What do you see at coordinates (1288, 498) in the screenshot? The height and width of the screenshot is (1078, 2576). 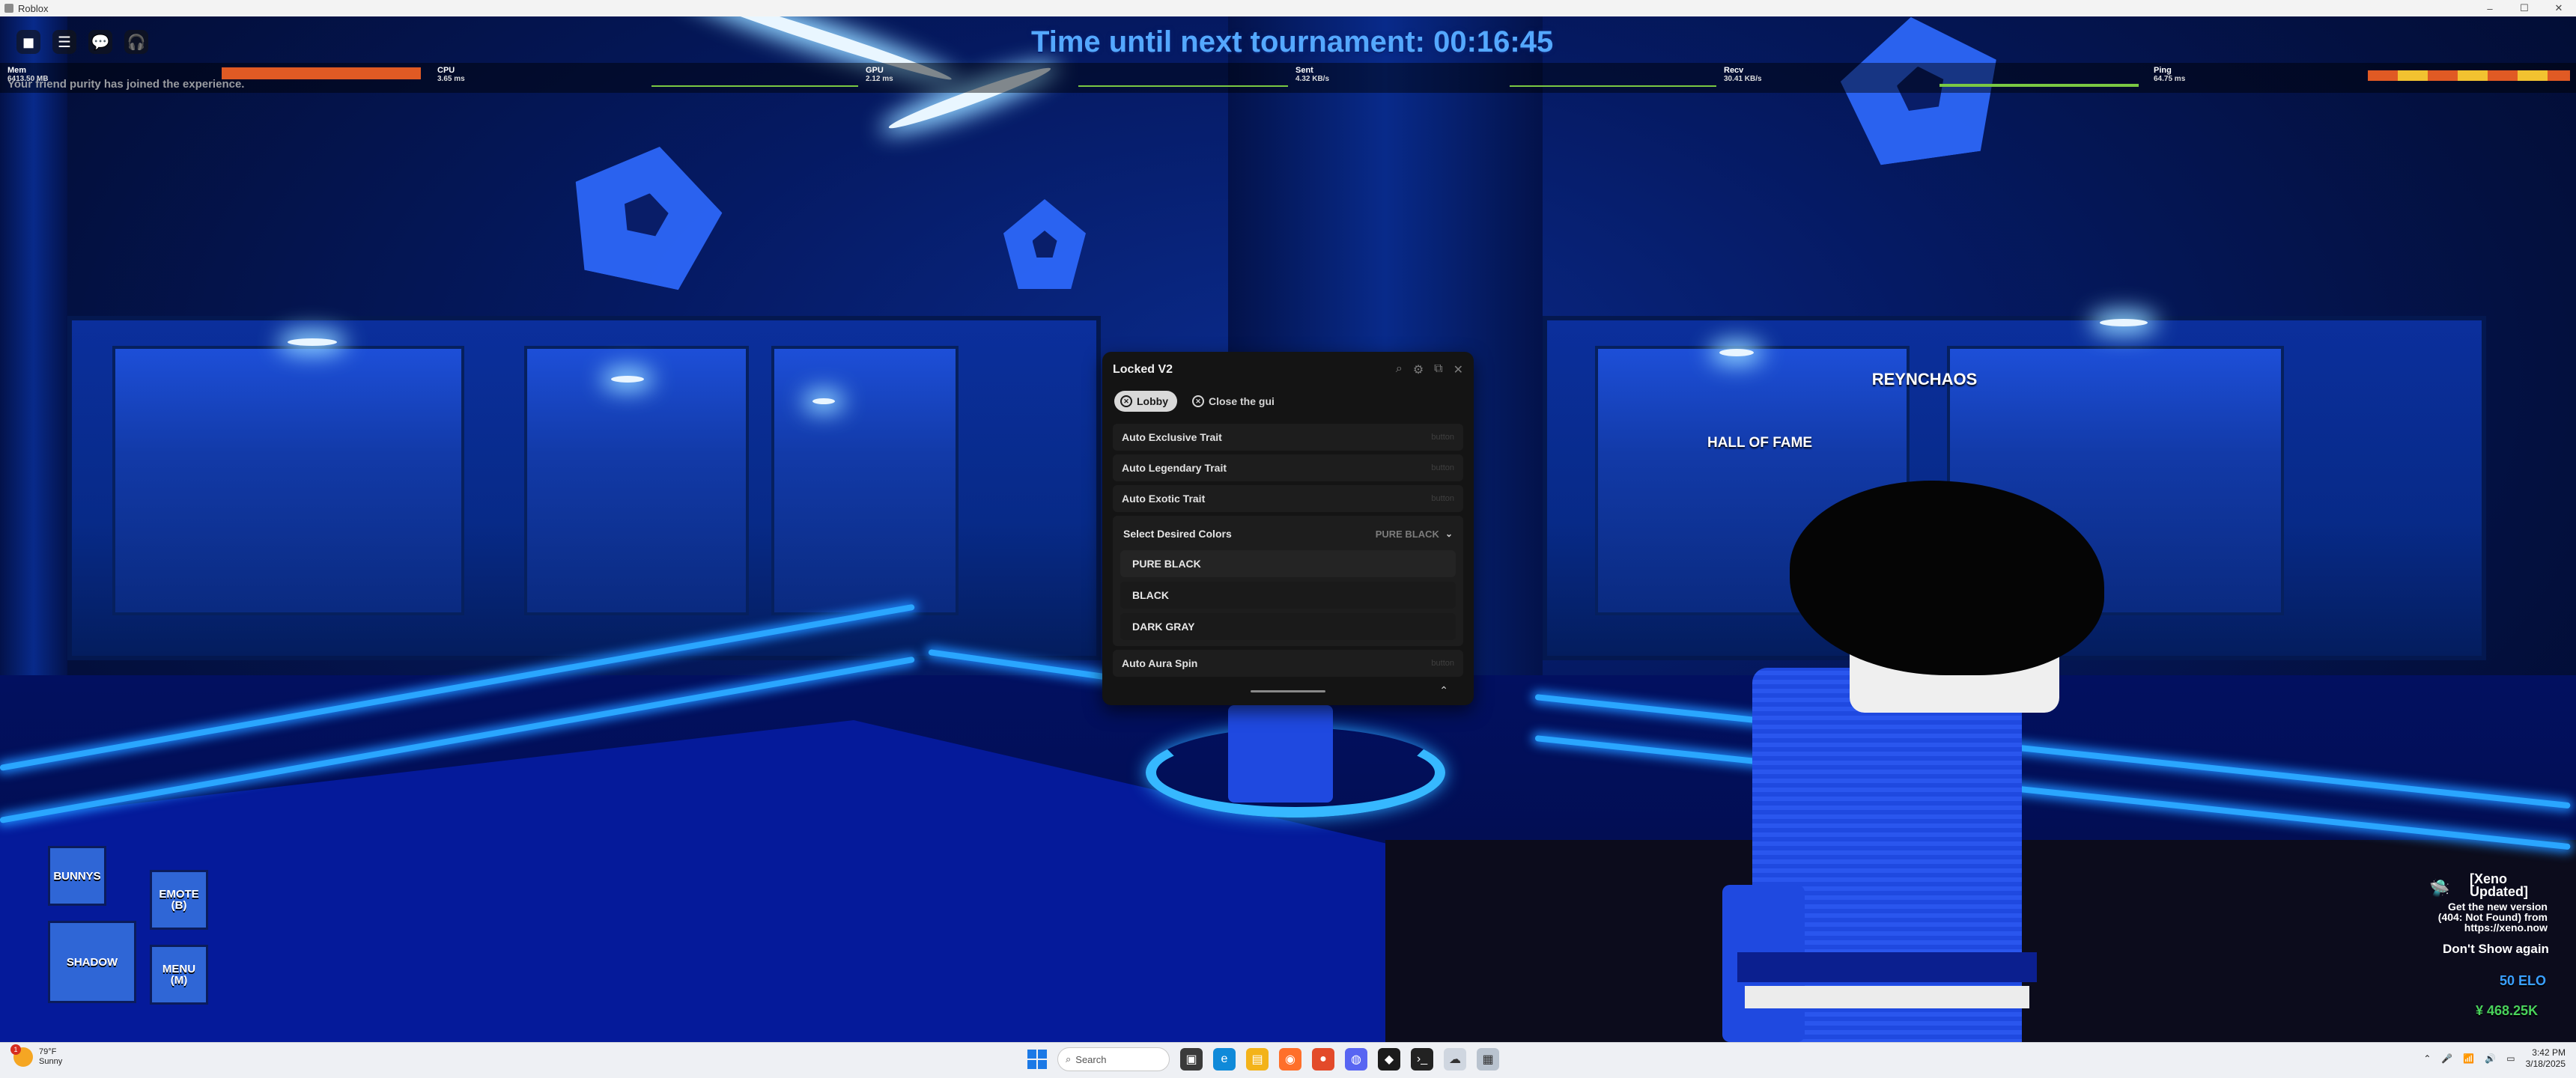 I see `toggle-auto-exotic-trait: Auto Exotic Trait button` at bounding box center [1288, 498].